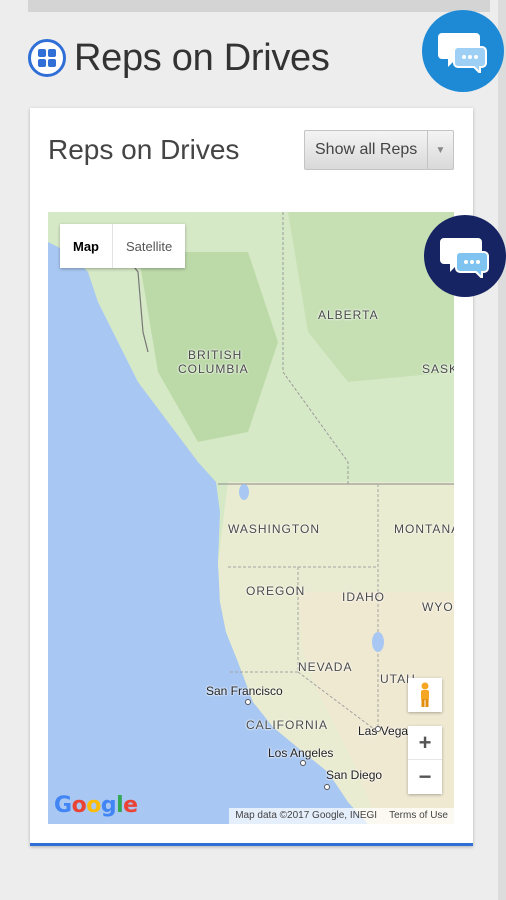 This screenshot has height=900, width=506. Describe the element at coordinates (144, 149) in the screenshot. I see `card-title: Reps on Drives` at that location.